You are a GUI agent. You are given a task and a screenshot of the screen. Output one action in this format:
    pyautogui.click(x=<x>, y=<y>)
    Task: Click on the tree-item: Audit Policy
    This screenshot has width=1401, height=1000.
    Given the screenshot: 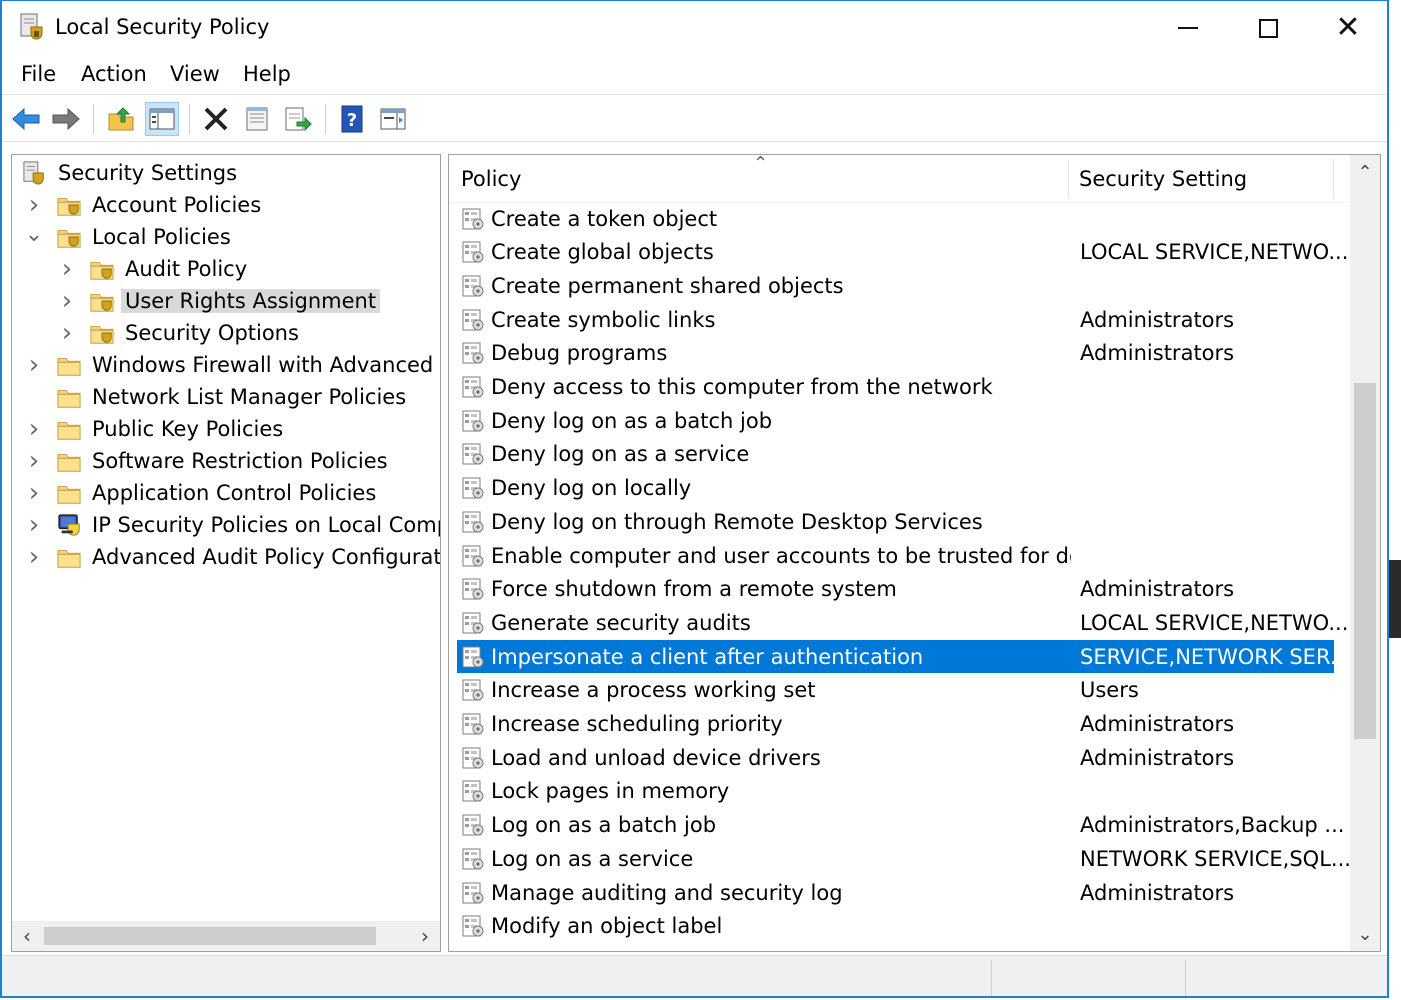 What is the action you would take?
    pyautogui.click(x=170, y=269)
    